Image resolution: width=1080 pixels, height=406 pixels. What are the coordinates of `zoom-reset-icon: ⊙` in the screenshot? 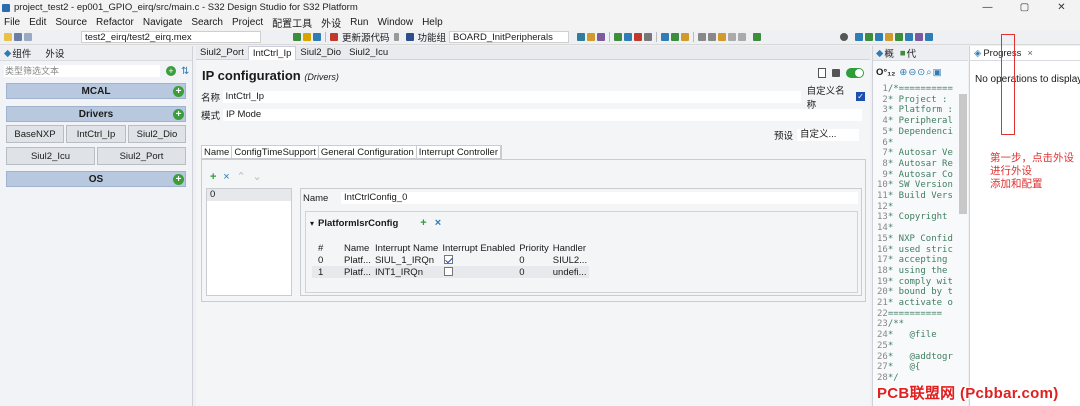 It's located at (921, 72).